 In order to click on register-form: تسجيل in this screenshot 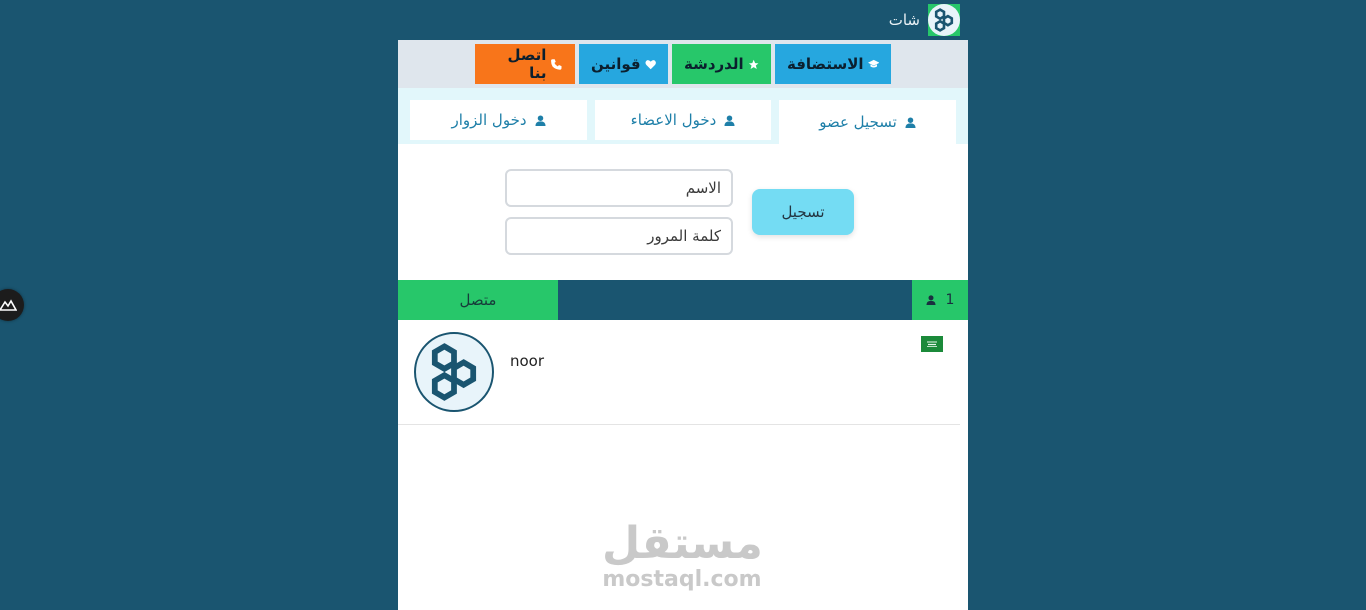, I will do `click(683, 212)`.